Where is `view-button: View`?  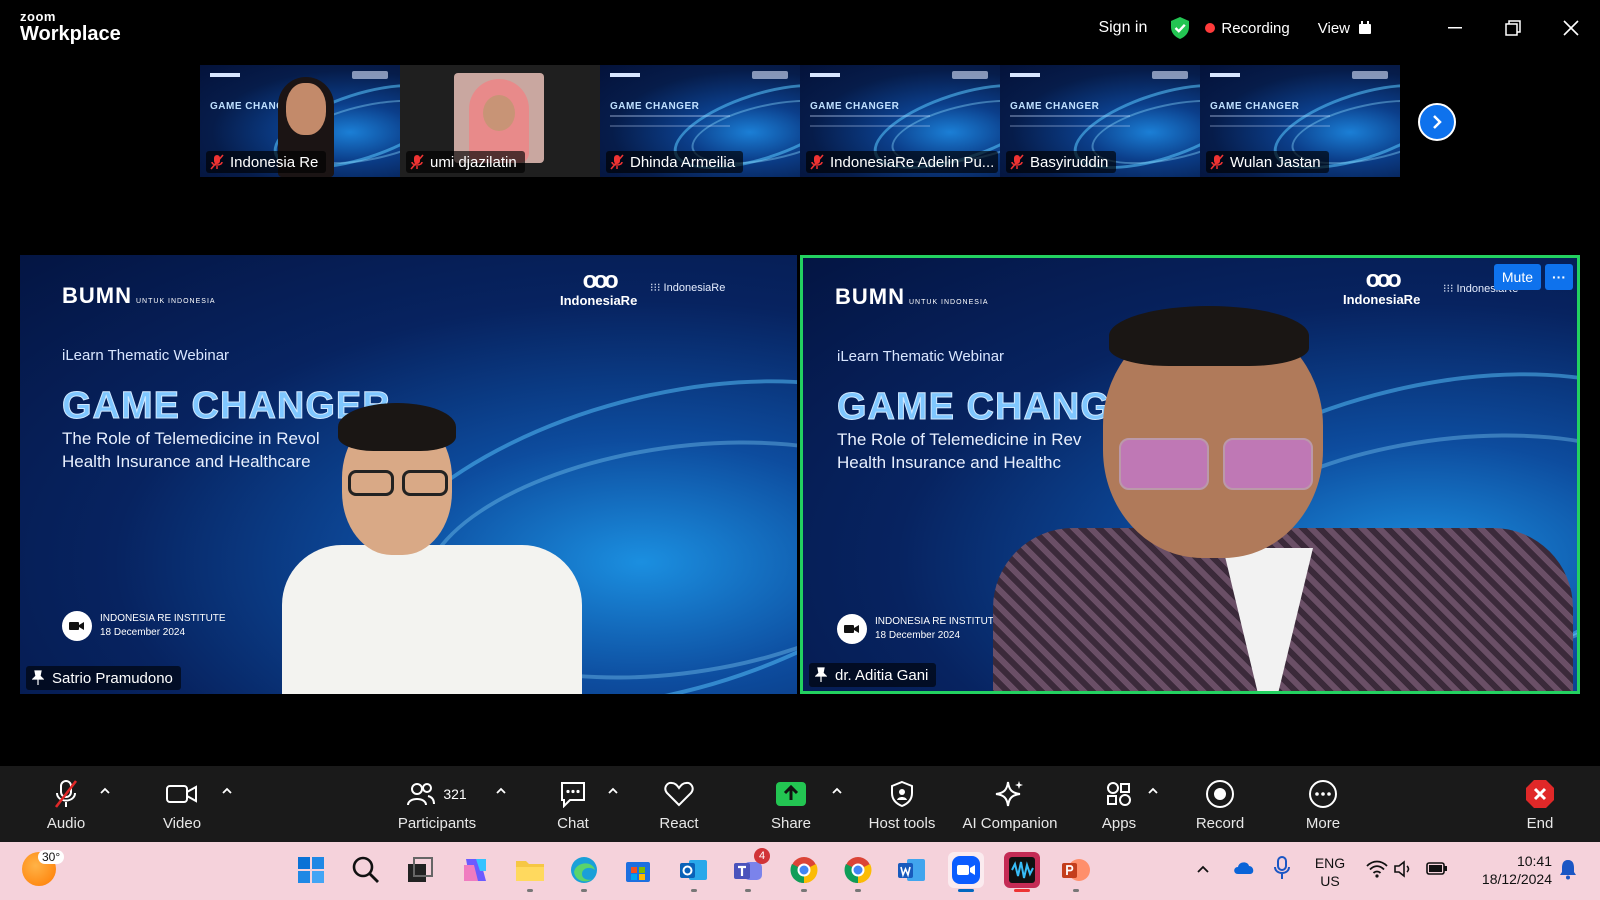
view-button: View is located at coordinates (1345, 28).